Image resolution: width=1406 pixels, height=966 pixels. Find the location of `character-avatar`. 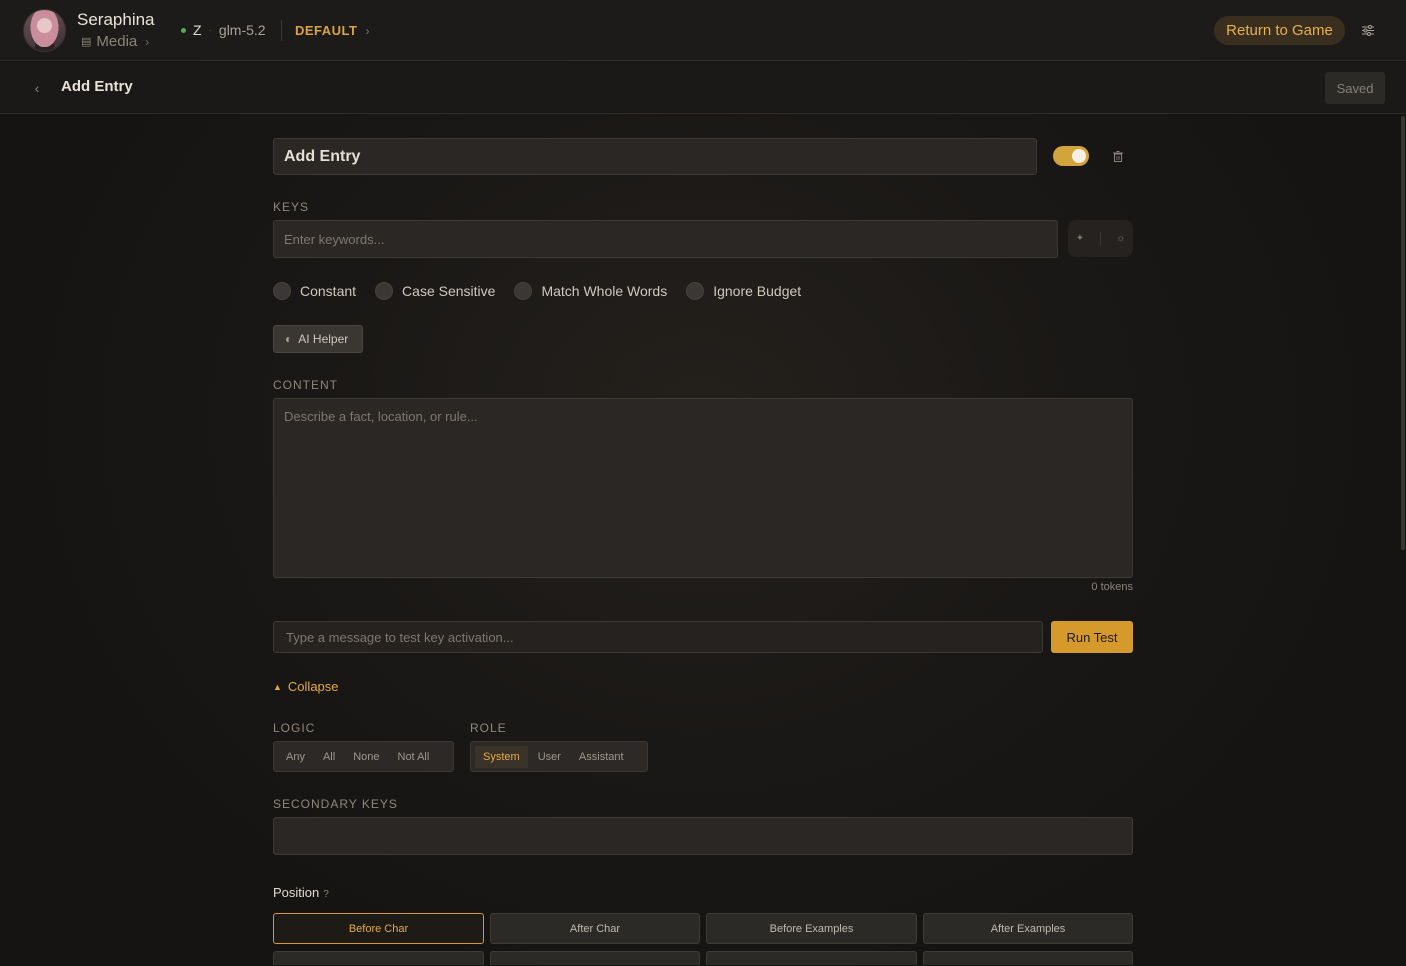

character-avatar is located at coordinates (44, 30).